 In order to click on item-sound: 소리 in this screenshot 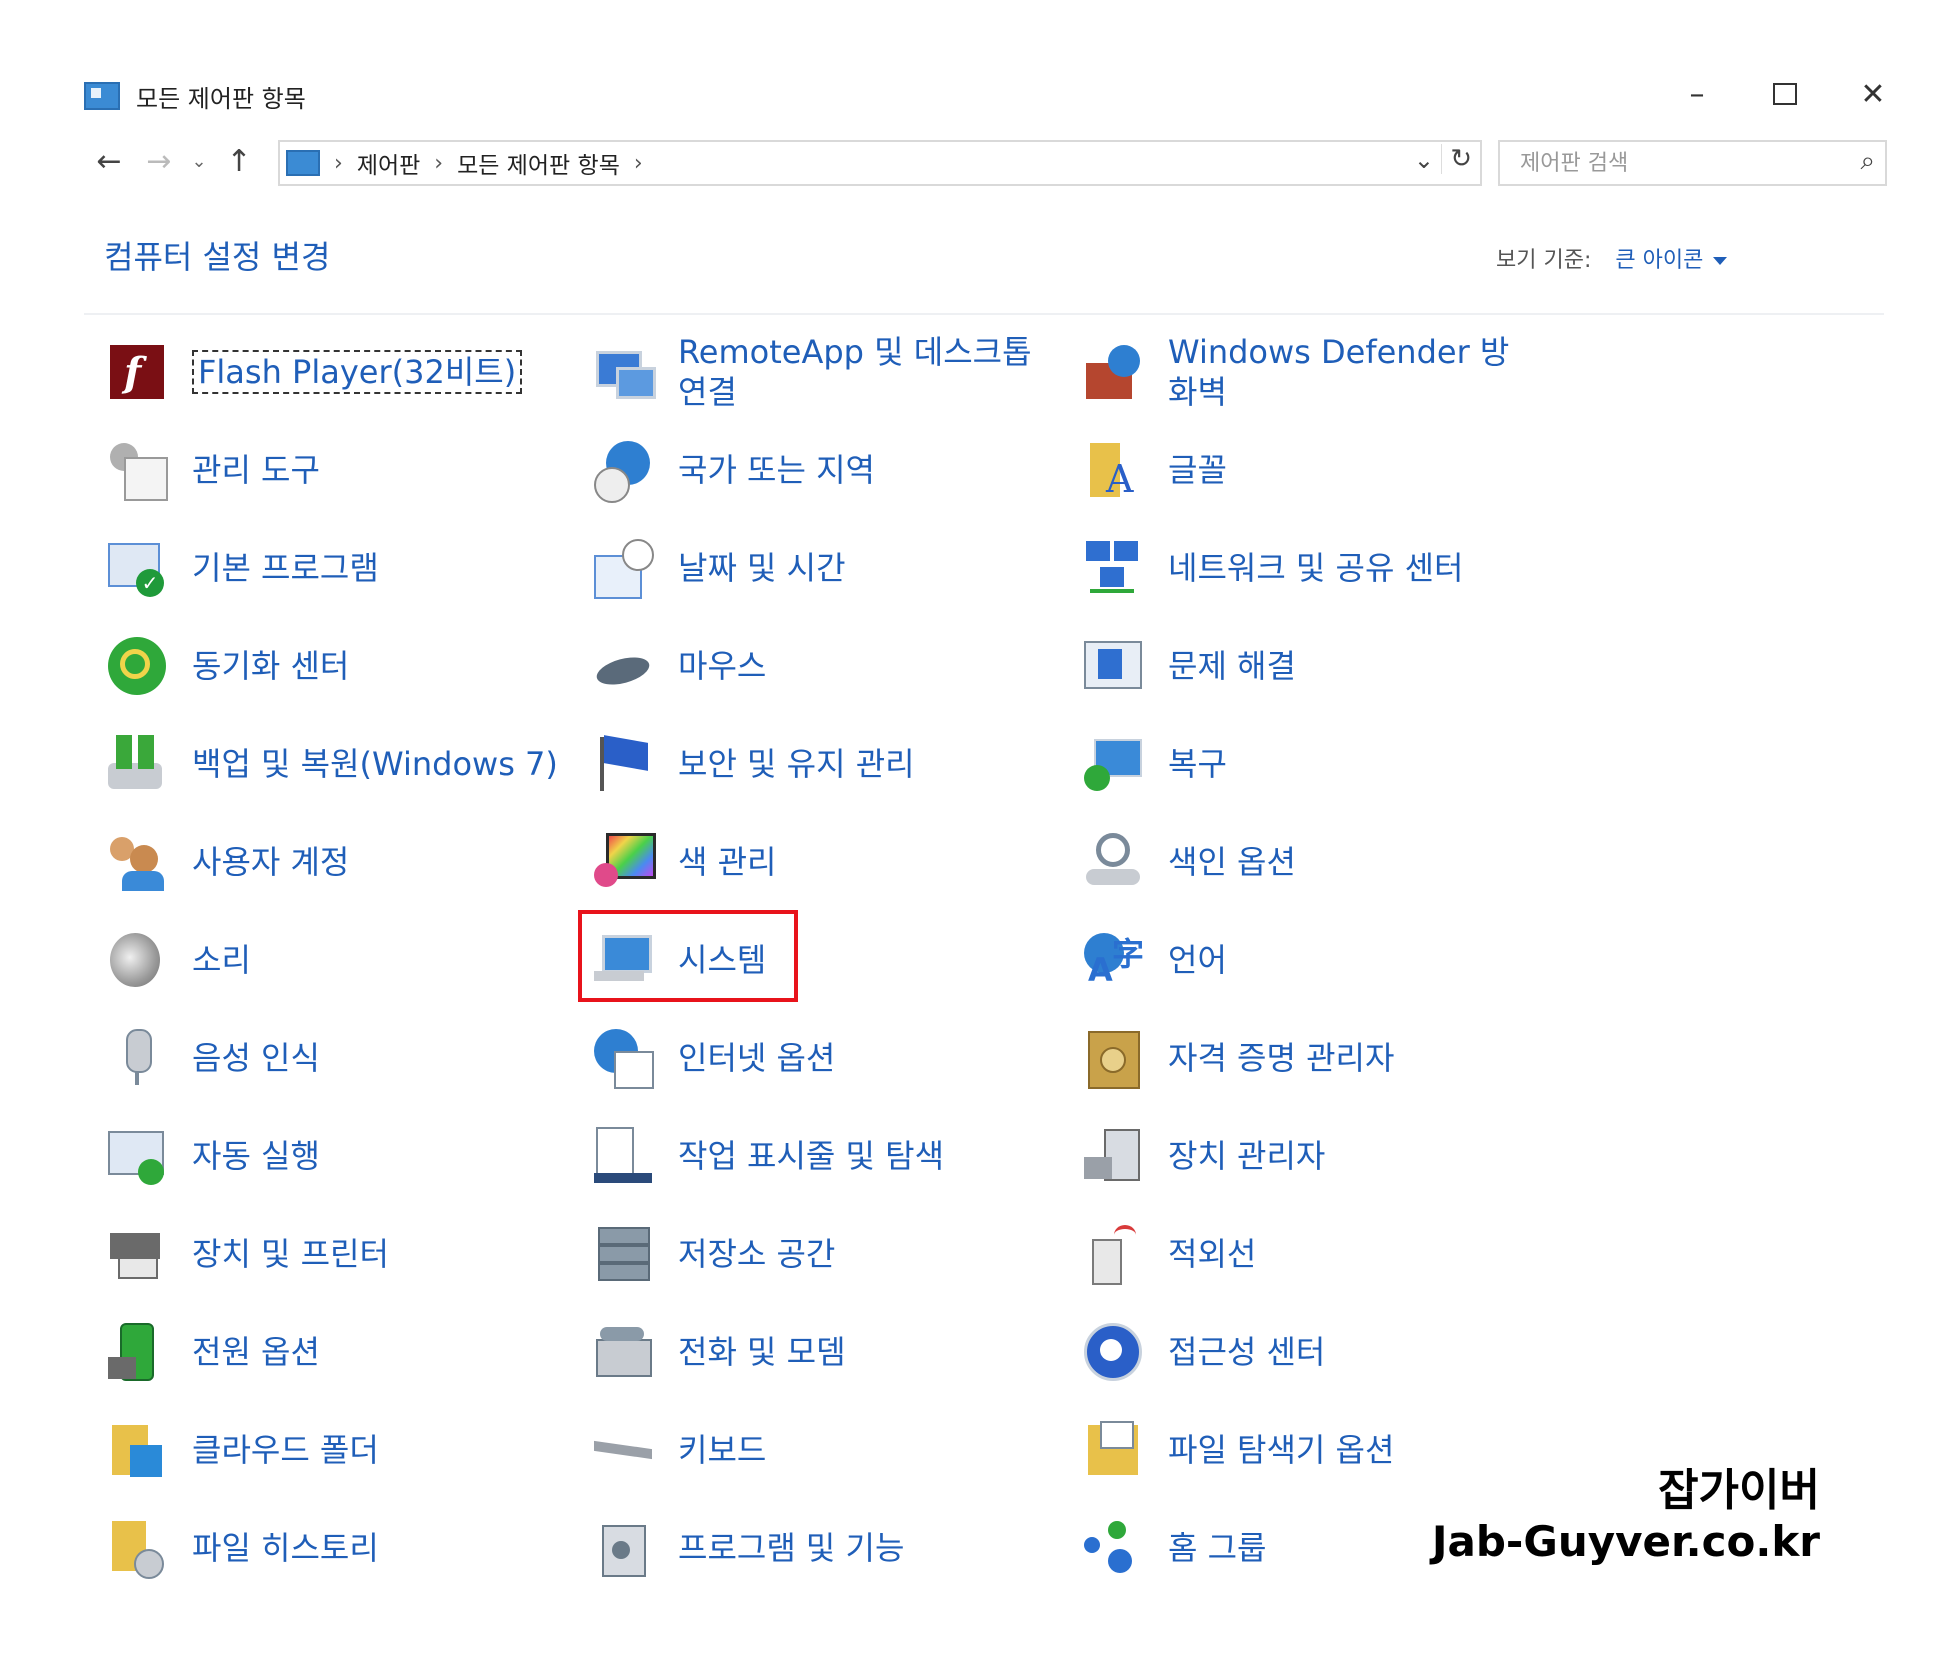, I will do `click(178, 960)`.